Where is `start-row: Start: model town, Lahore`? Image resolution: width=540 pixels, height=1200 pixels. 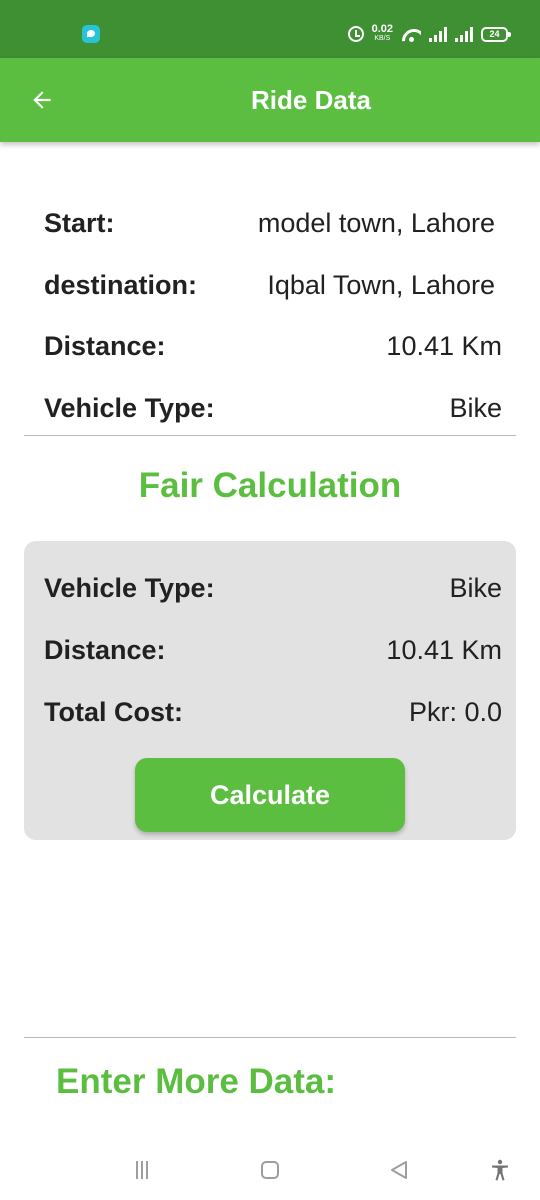
start-row: Start: model town, Lahore is located at coordinates (273, 223).